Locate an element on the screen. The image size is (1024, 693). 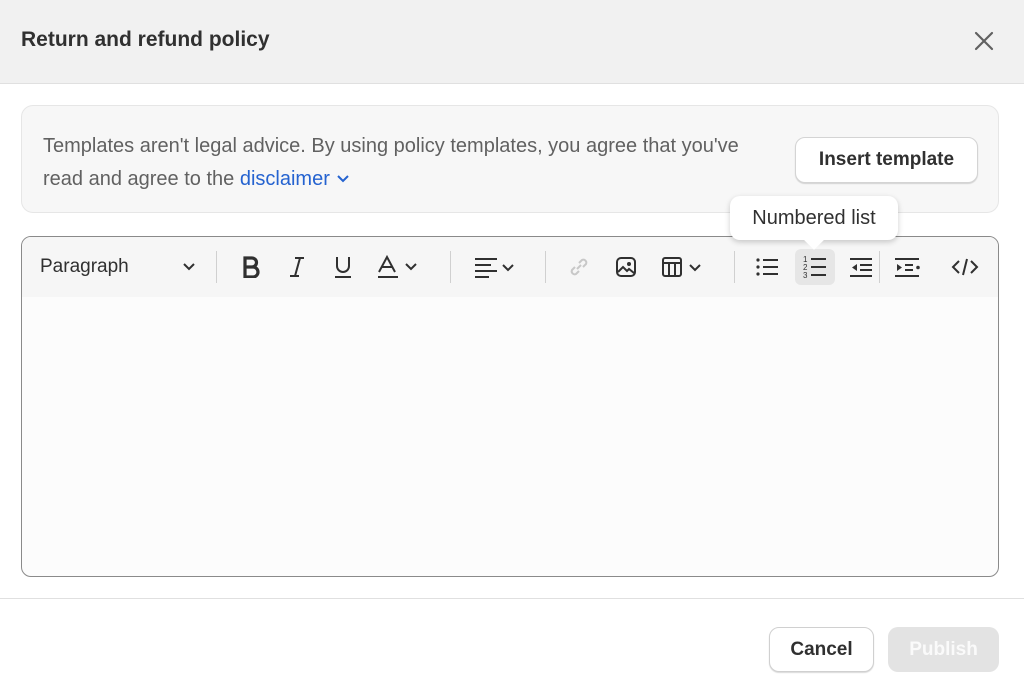
table-icon is located at coordinates (681, 267).